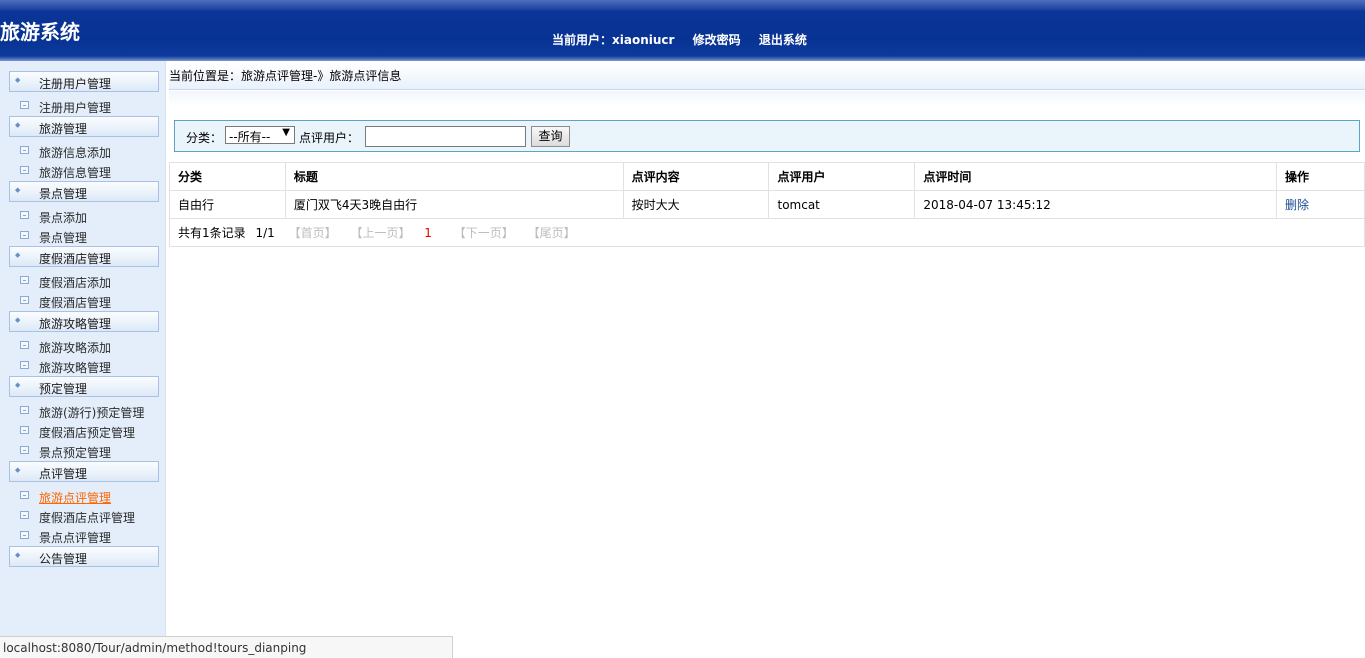 This screenshot has width=1365, height=658. What do you see at coordinates (767, 99) in the screenshot?
I see `breadcrumb-shadow` at bounding box center [767, 99].